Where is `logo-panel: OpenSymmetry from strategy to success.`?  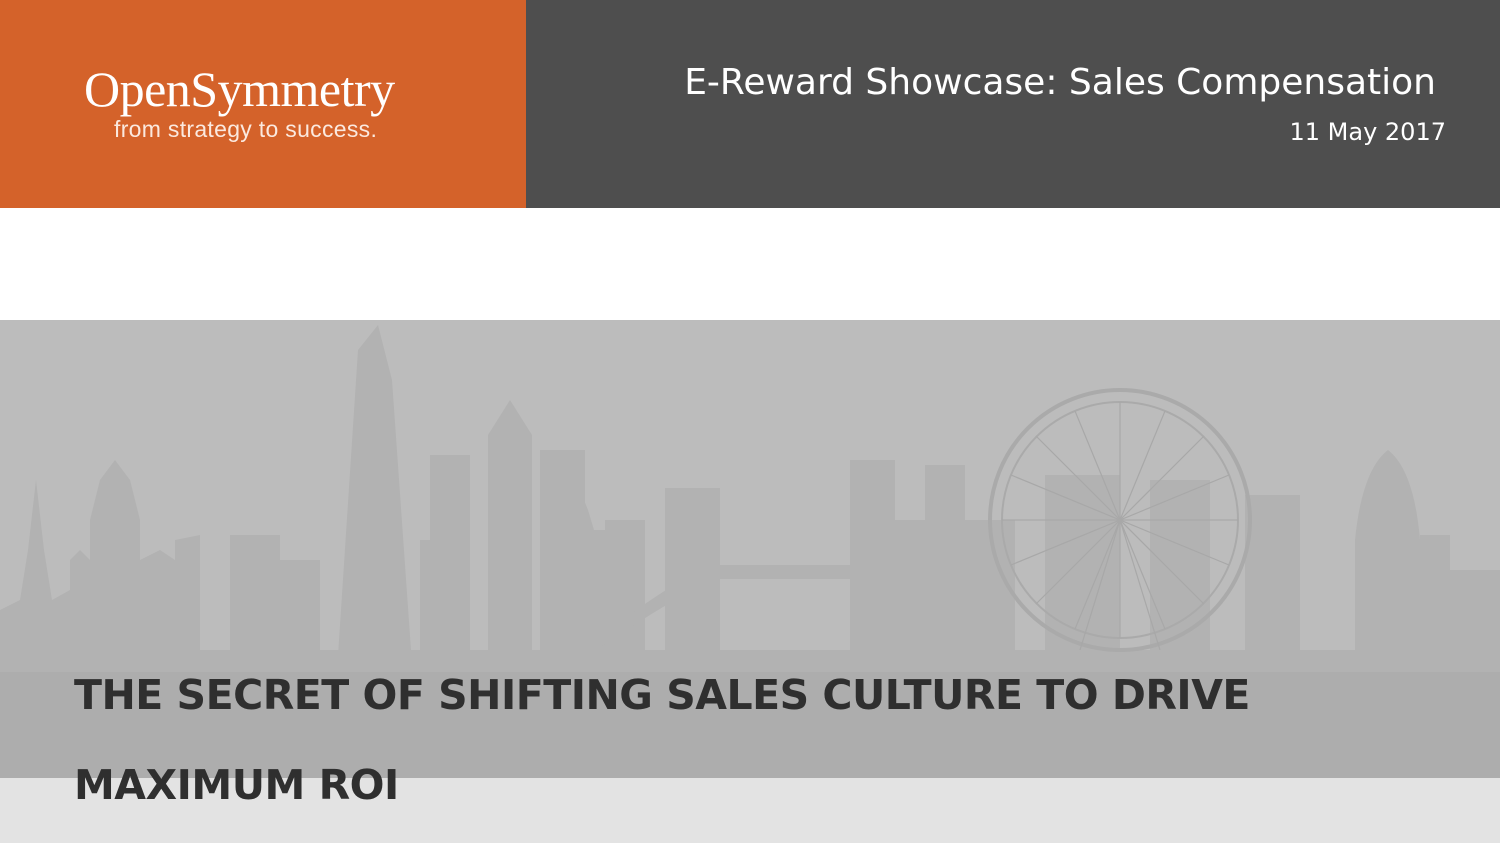
logo-panel: OpenSymmetry from strategy to success. is located at coordinates (263, 104).